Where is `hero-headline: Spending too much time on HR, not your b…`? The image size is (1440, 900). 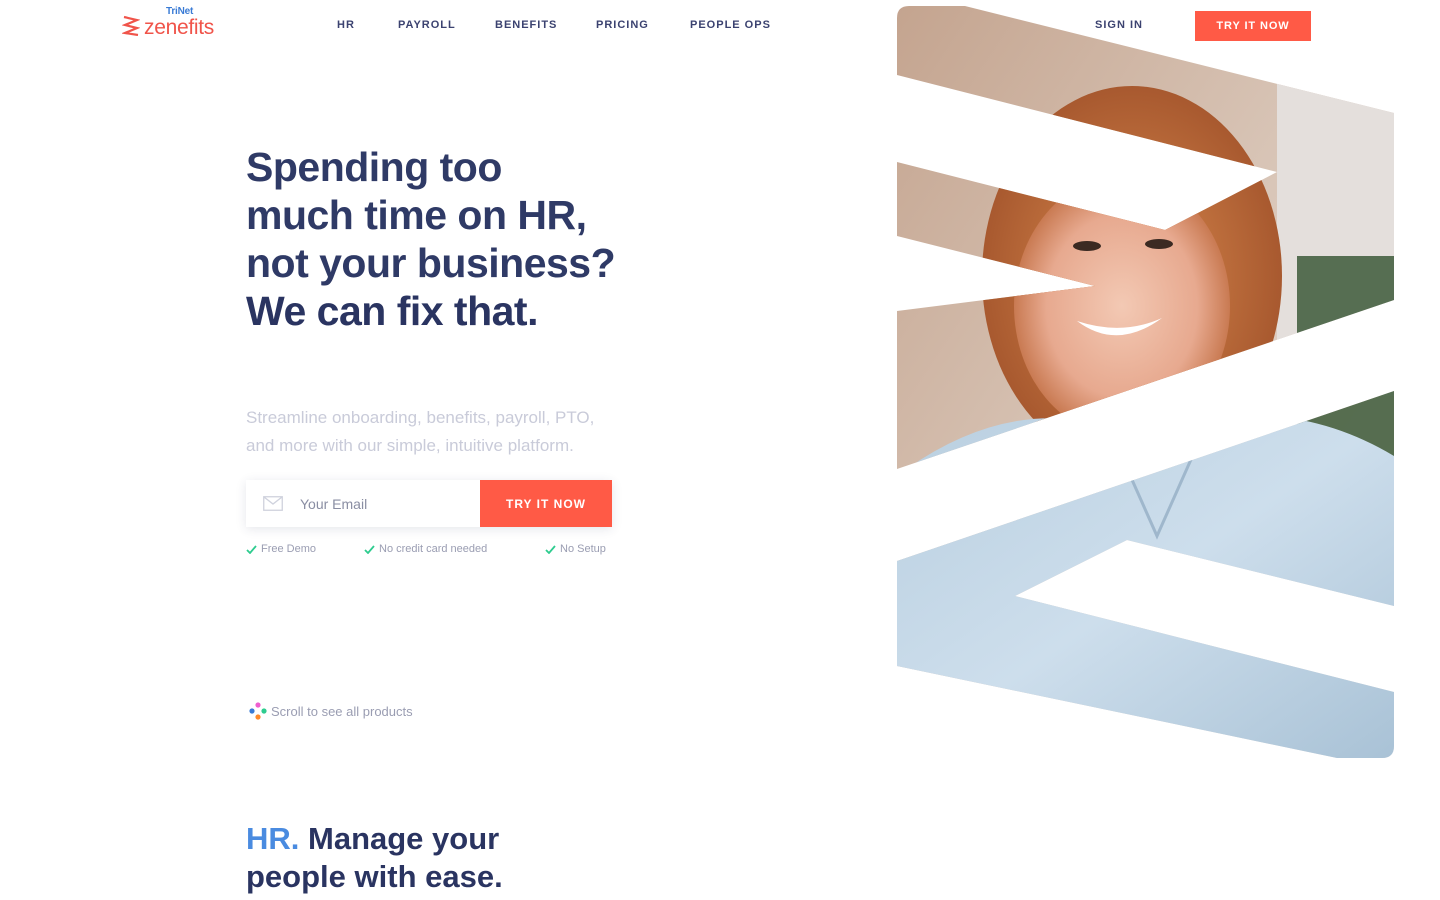 hero-headline: Spending too much time on HR, not your b… is located at coordinates (431, 239).